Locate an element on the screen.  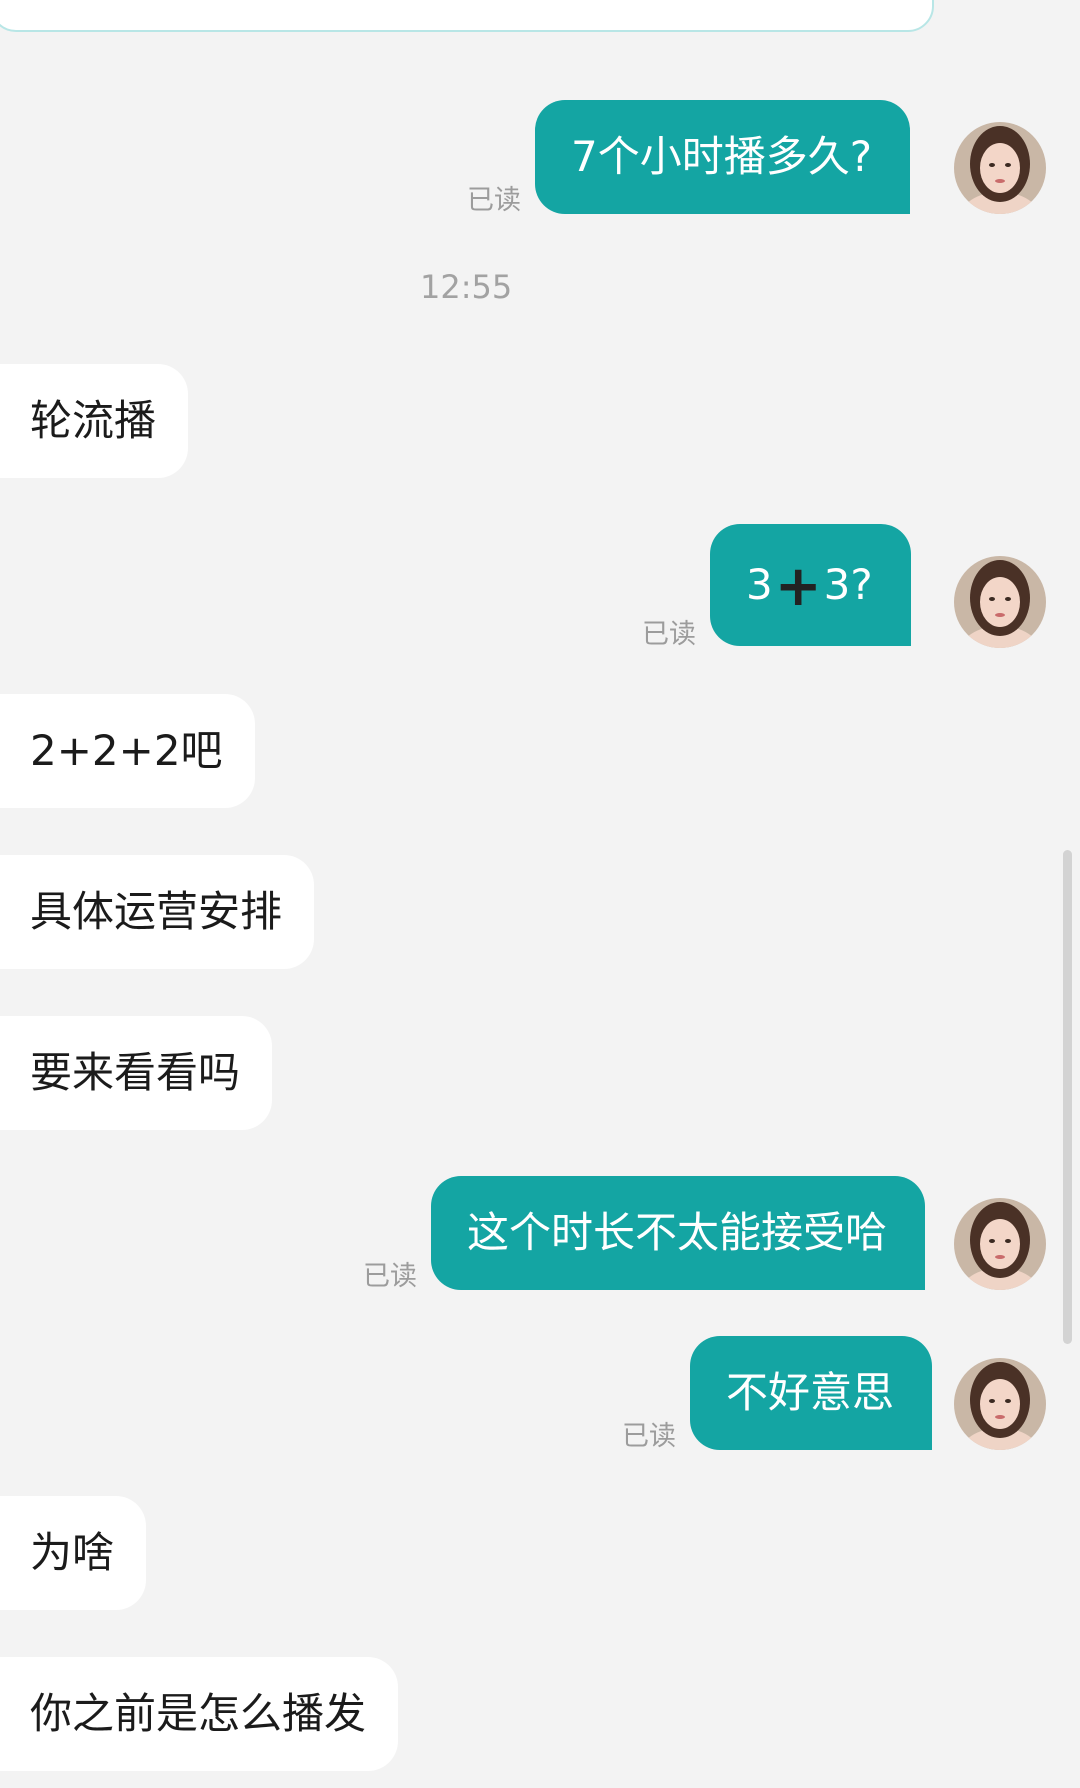
message-text-part: 3? is located at coordinates (848, 584).